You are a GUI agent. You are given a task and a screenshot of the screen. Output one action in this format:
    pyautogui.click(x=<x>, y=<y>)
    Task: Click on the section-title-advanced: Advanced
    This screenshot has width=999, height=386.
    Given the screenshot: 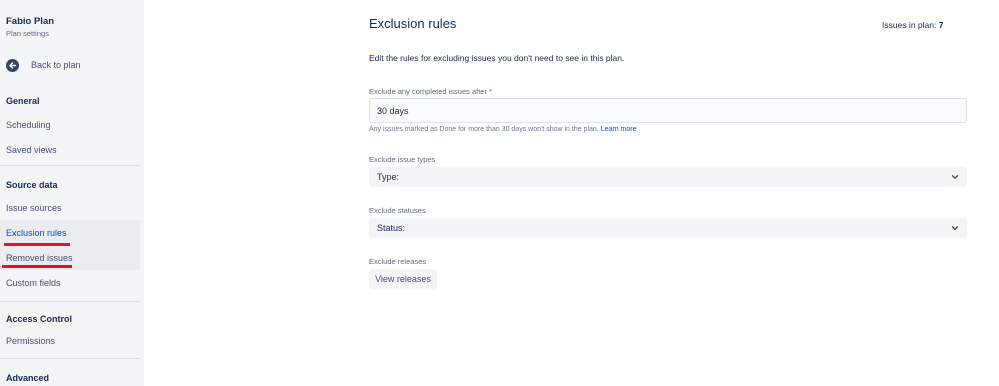 What is the action you would take?
    pyautogui.click(x=28, y=378)
    